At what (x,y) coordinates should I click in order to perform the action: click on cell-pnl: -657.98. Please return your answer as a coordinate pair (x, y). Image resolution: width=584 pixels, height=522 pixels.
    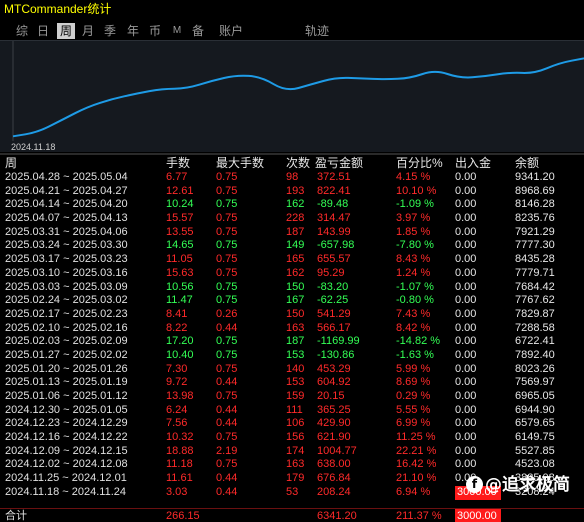
    Looking at the image, I should click on (336, 245).